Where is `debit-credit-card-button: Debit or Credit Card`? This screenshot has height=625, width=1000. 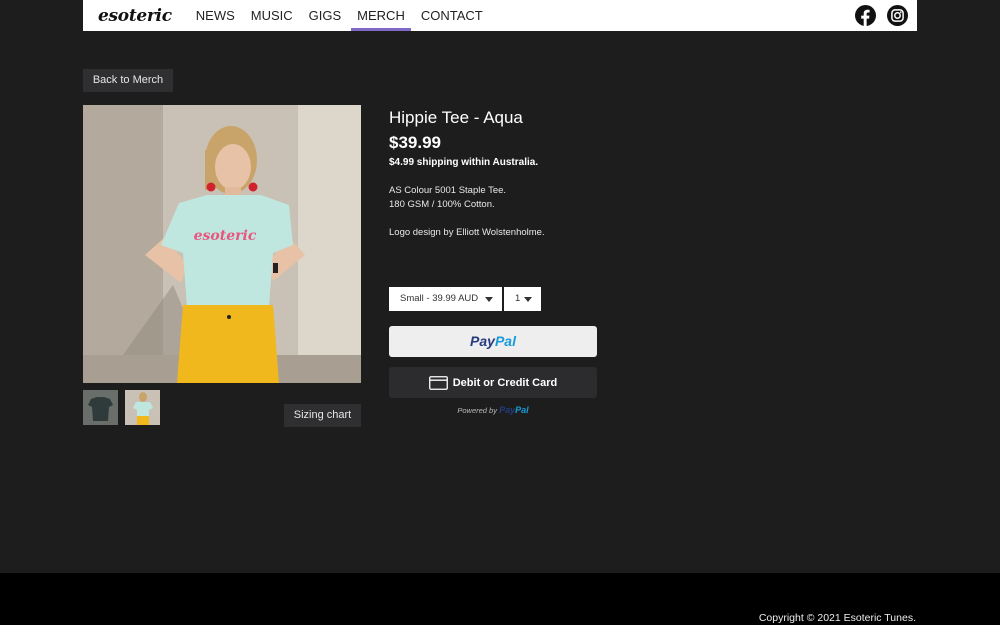 debit-credit-card-button: Debit or Credit Card is located at coordinates (493, 382).